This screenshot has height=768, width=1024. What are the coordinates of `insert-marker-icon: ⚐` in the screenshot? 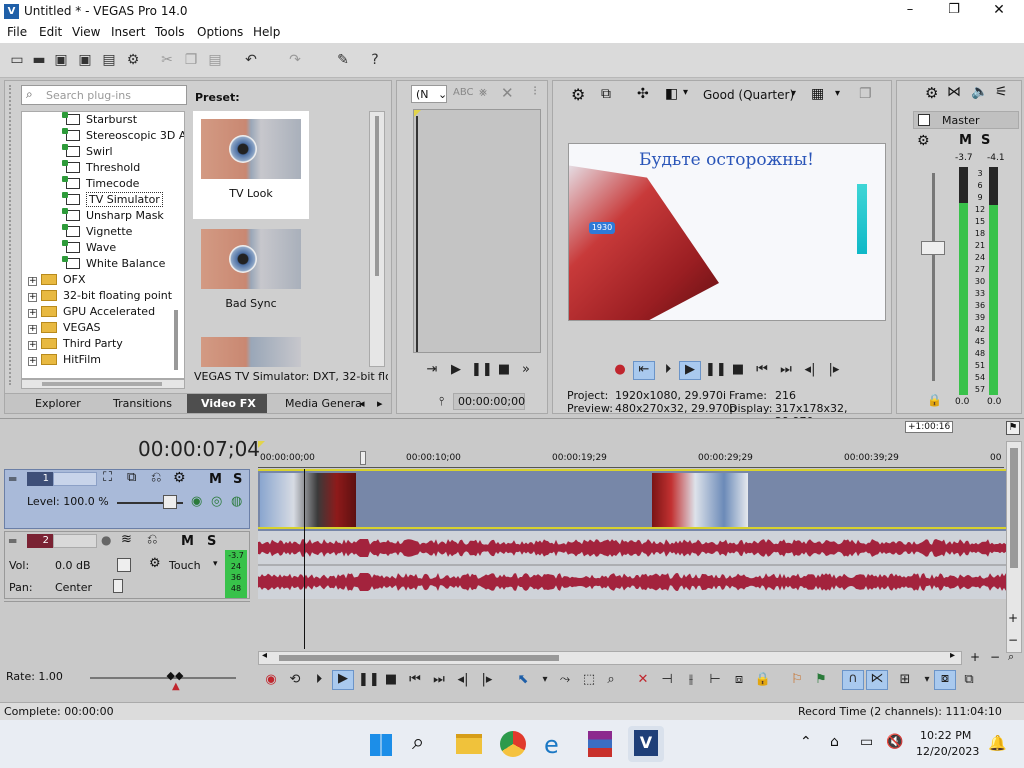 It's located at (797, 680).